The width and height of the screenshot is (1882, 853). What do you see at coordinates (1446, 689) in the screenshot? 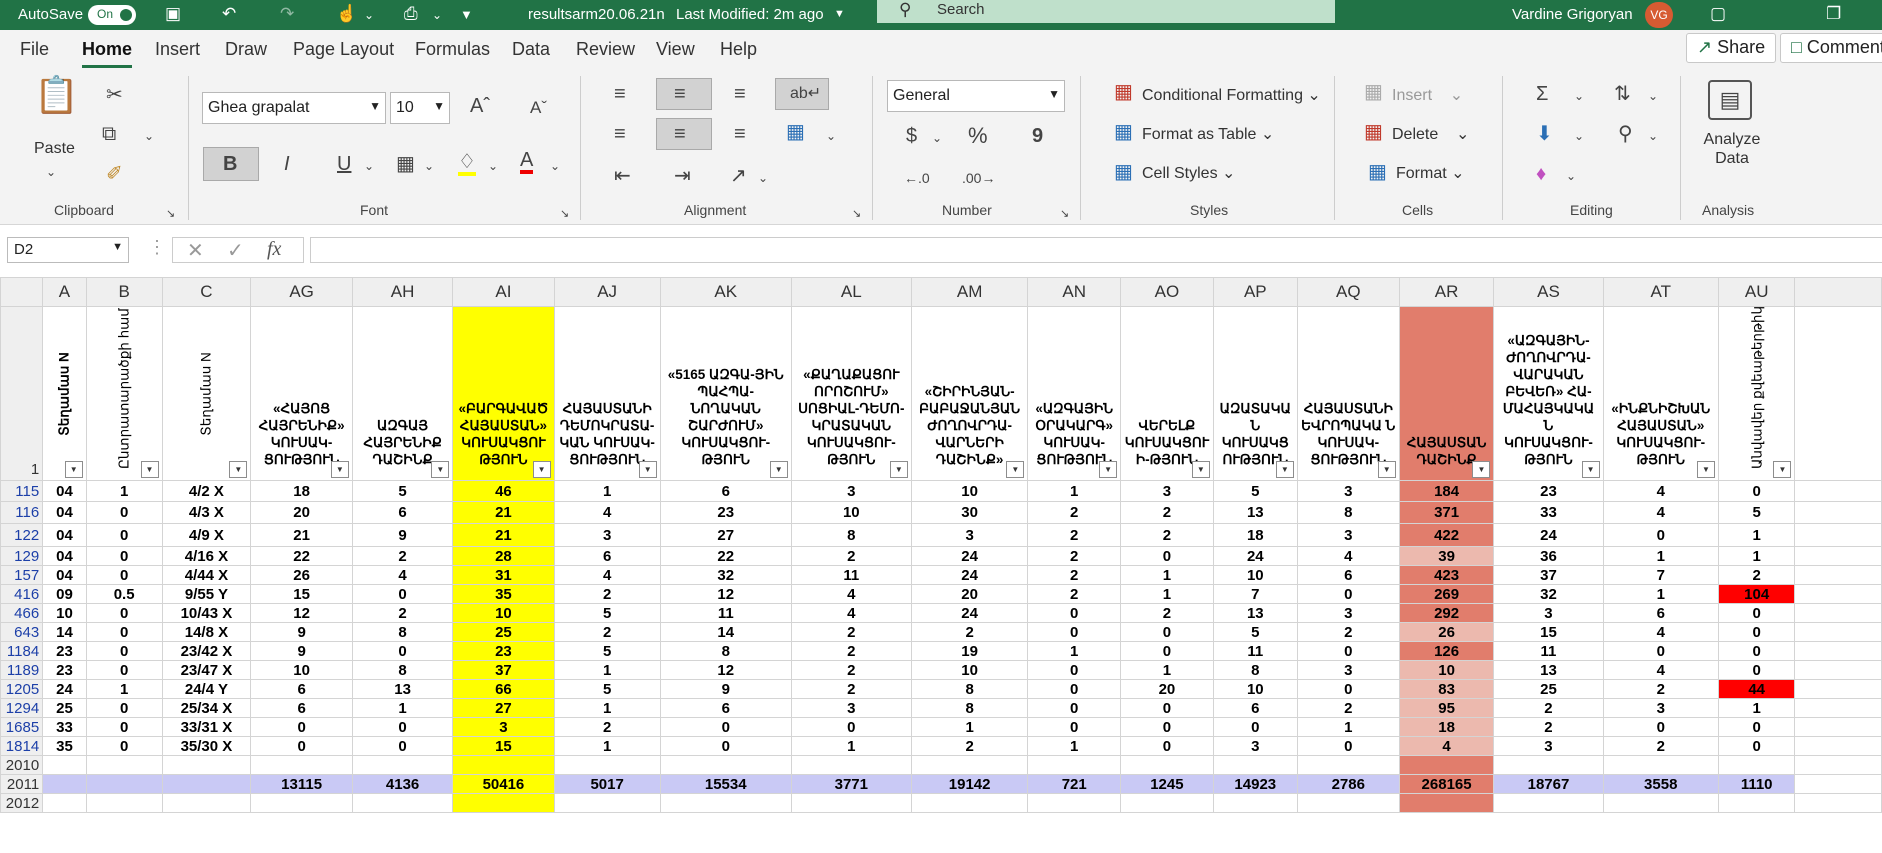
I see `table-cell: 83` at bounding box center [1446, 689].